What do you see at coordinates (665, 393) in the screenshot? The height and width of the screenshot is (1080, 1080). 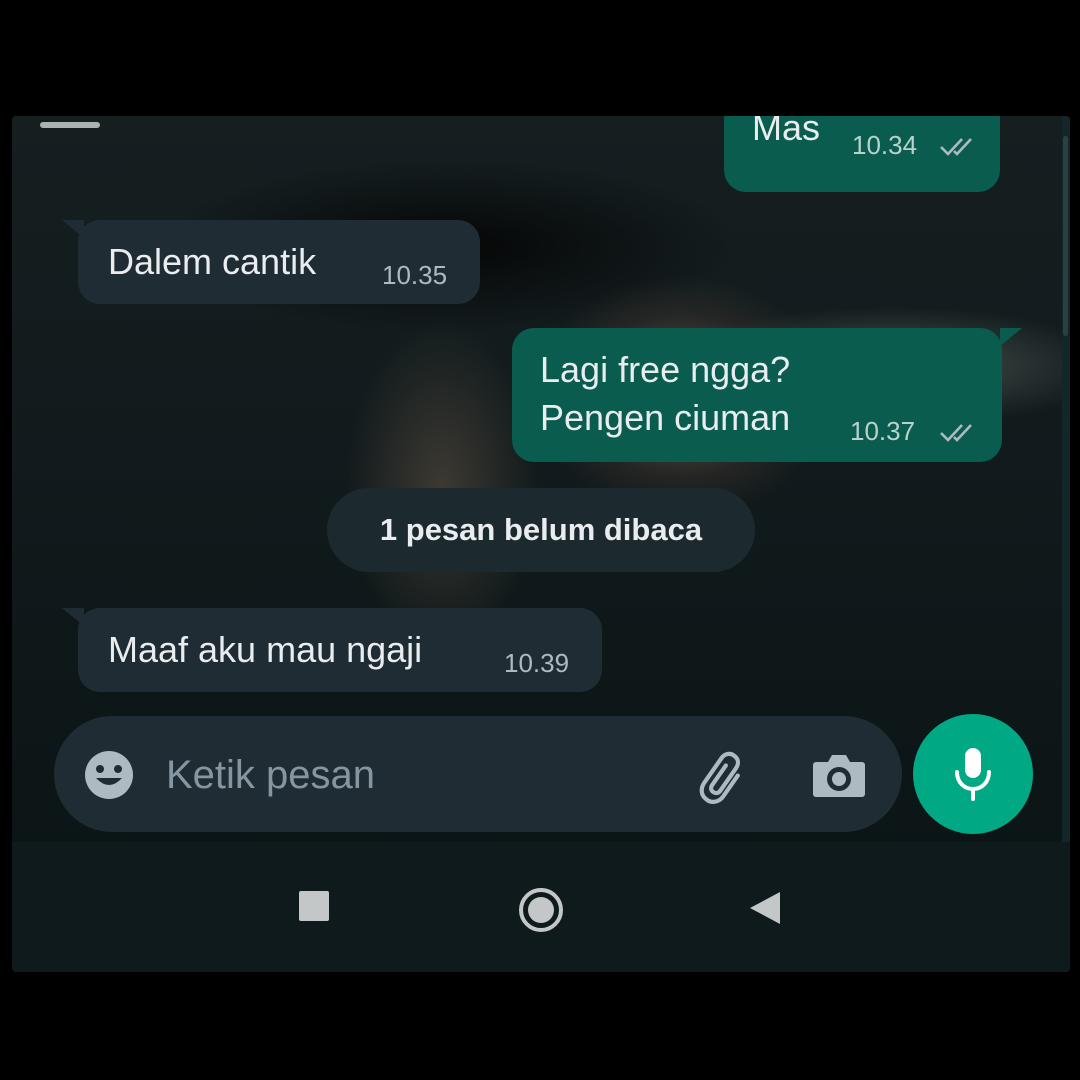 I see `message-text: Lagi free ngga? Pengen ciuman` at bounding box center [665, 393].